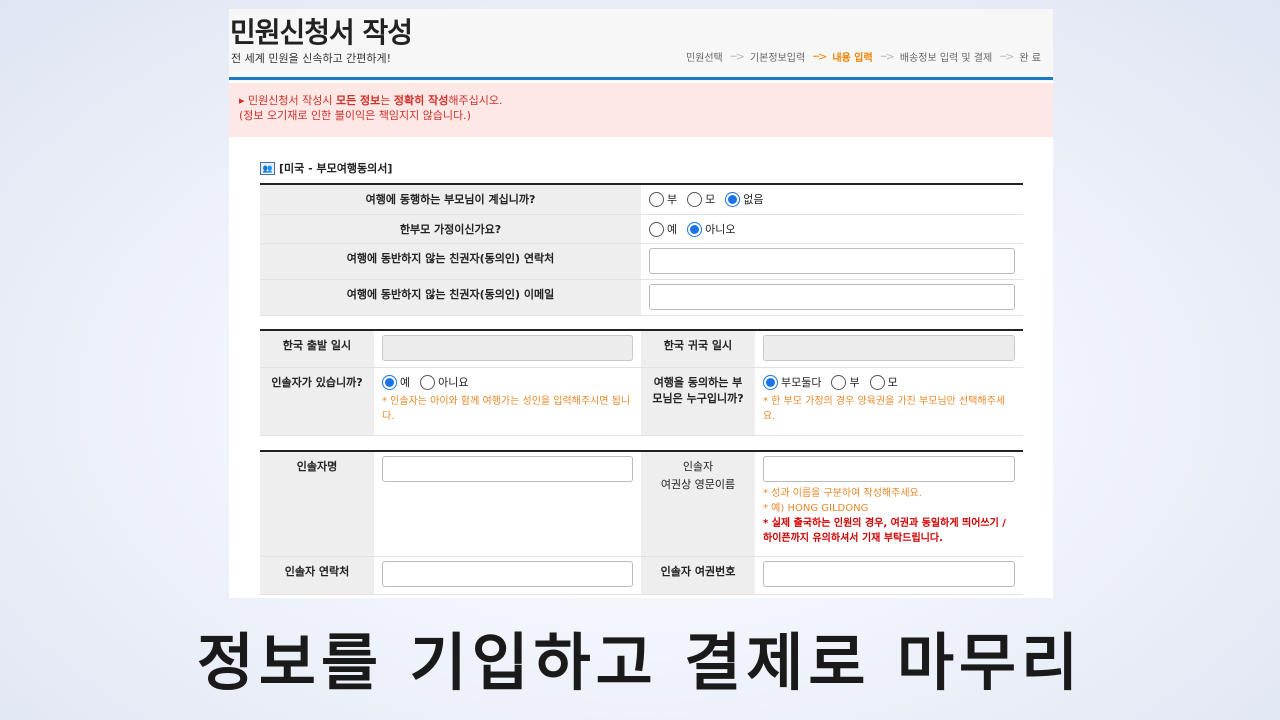 The height and width of the screenshot is (720, 1280). I want to click on radio-consent-father: 부, so click(845, 382).